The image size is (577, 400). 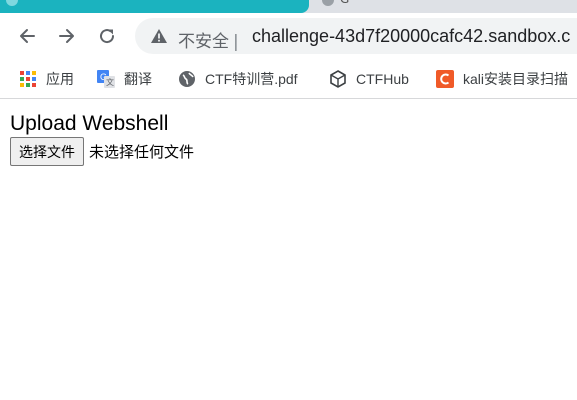 What do you see at coordinates (28, 79) in the screenshot?
I see `apps-grid-icon` at bounding box center [28, 79].